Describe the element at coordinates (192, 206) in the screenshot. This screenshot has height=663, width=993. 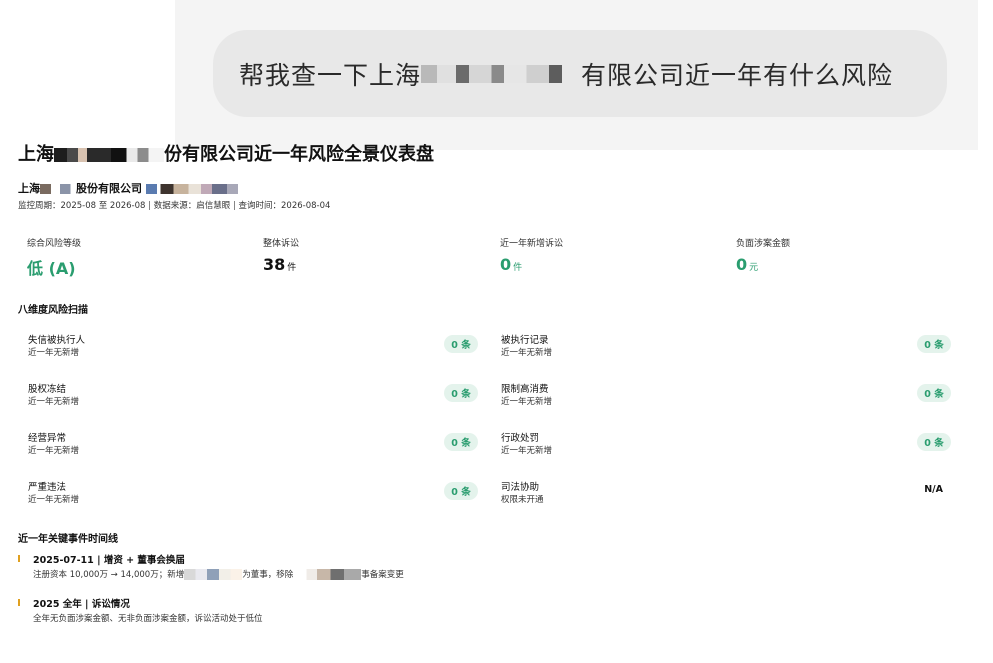
I see `data-source: 数据来源：启信慧眼` at that location.